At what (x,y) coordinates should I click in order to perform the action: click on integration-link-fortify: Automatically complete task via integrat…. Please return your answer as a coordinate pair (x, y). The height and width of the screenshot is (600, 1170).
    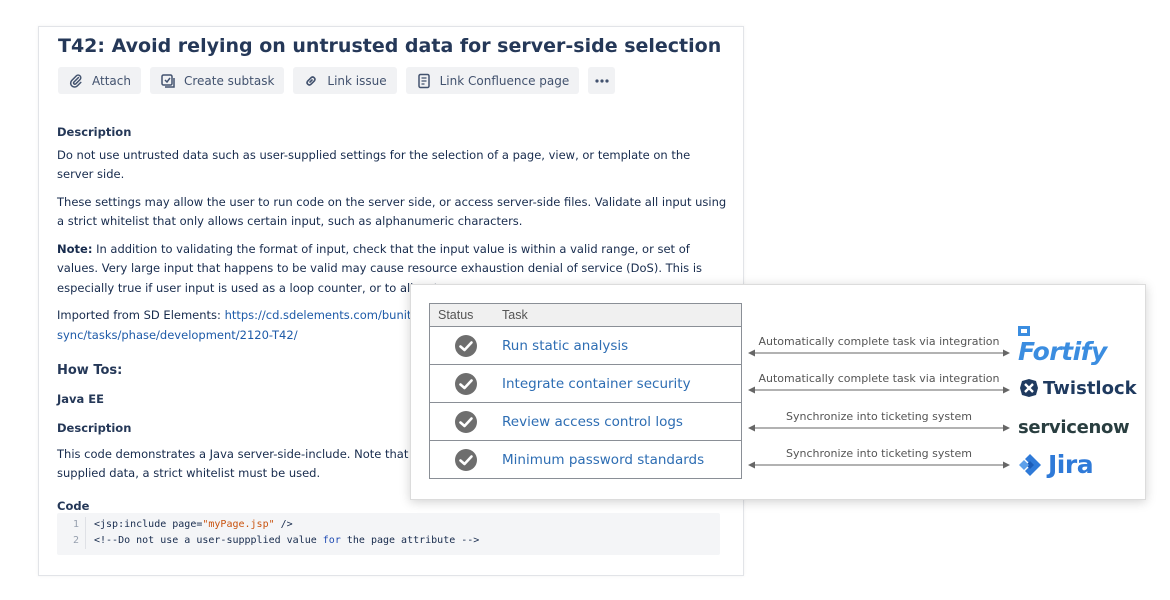
    Looking at the image, I should click on (879, 347).